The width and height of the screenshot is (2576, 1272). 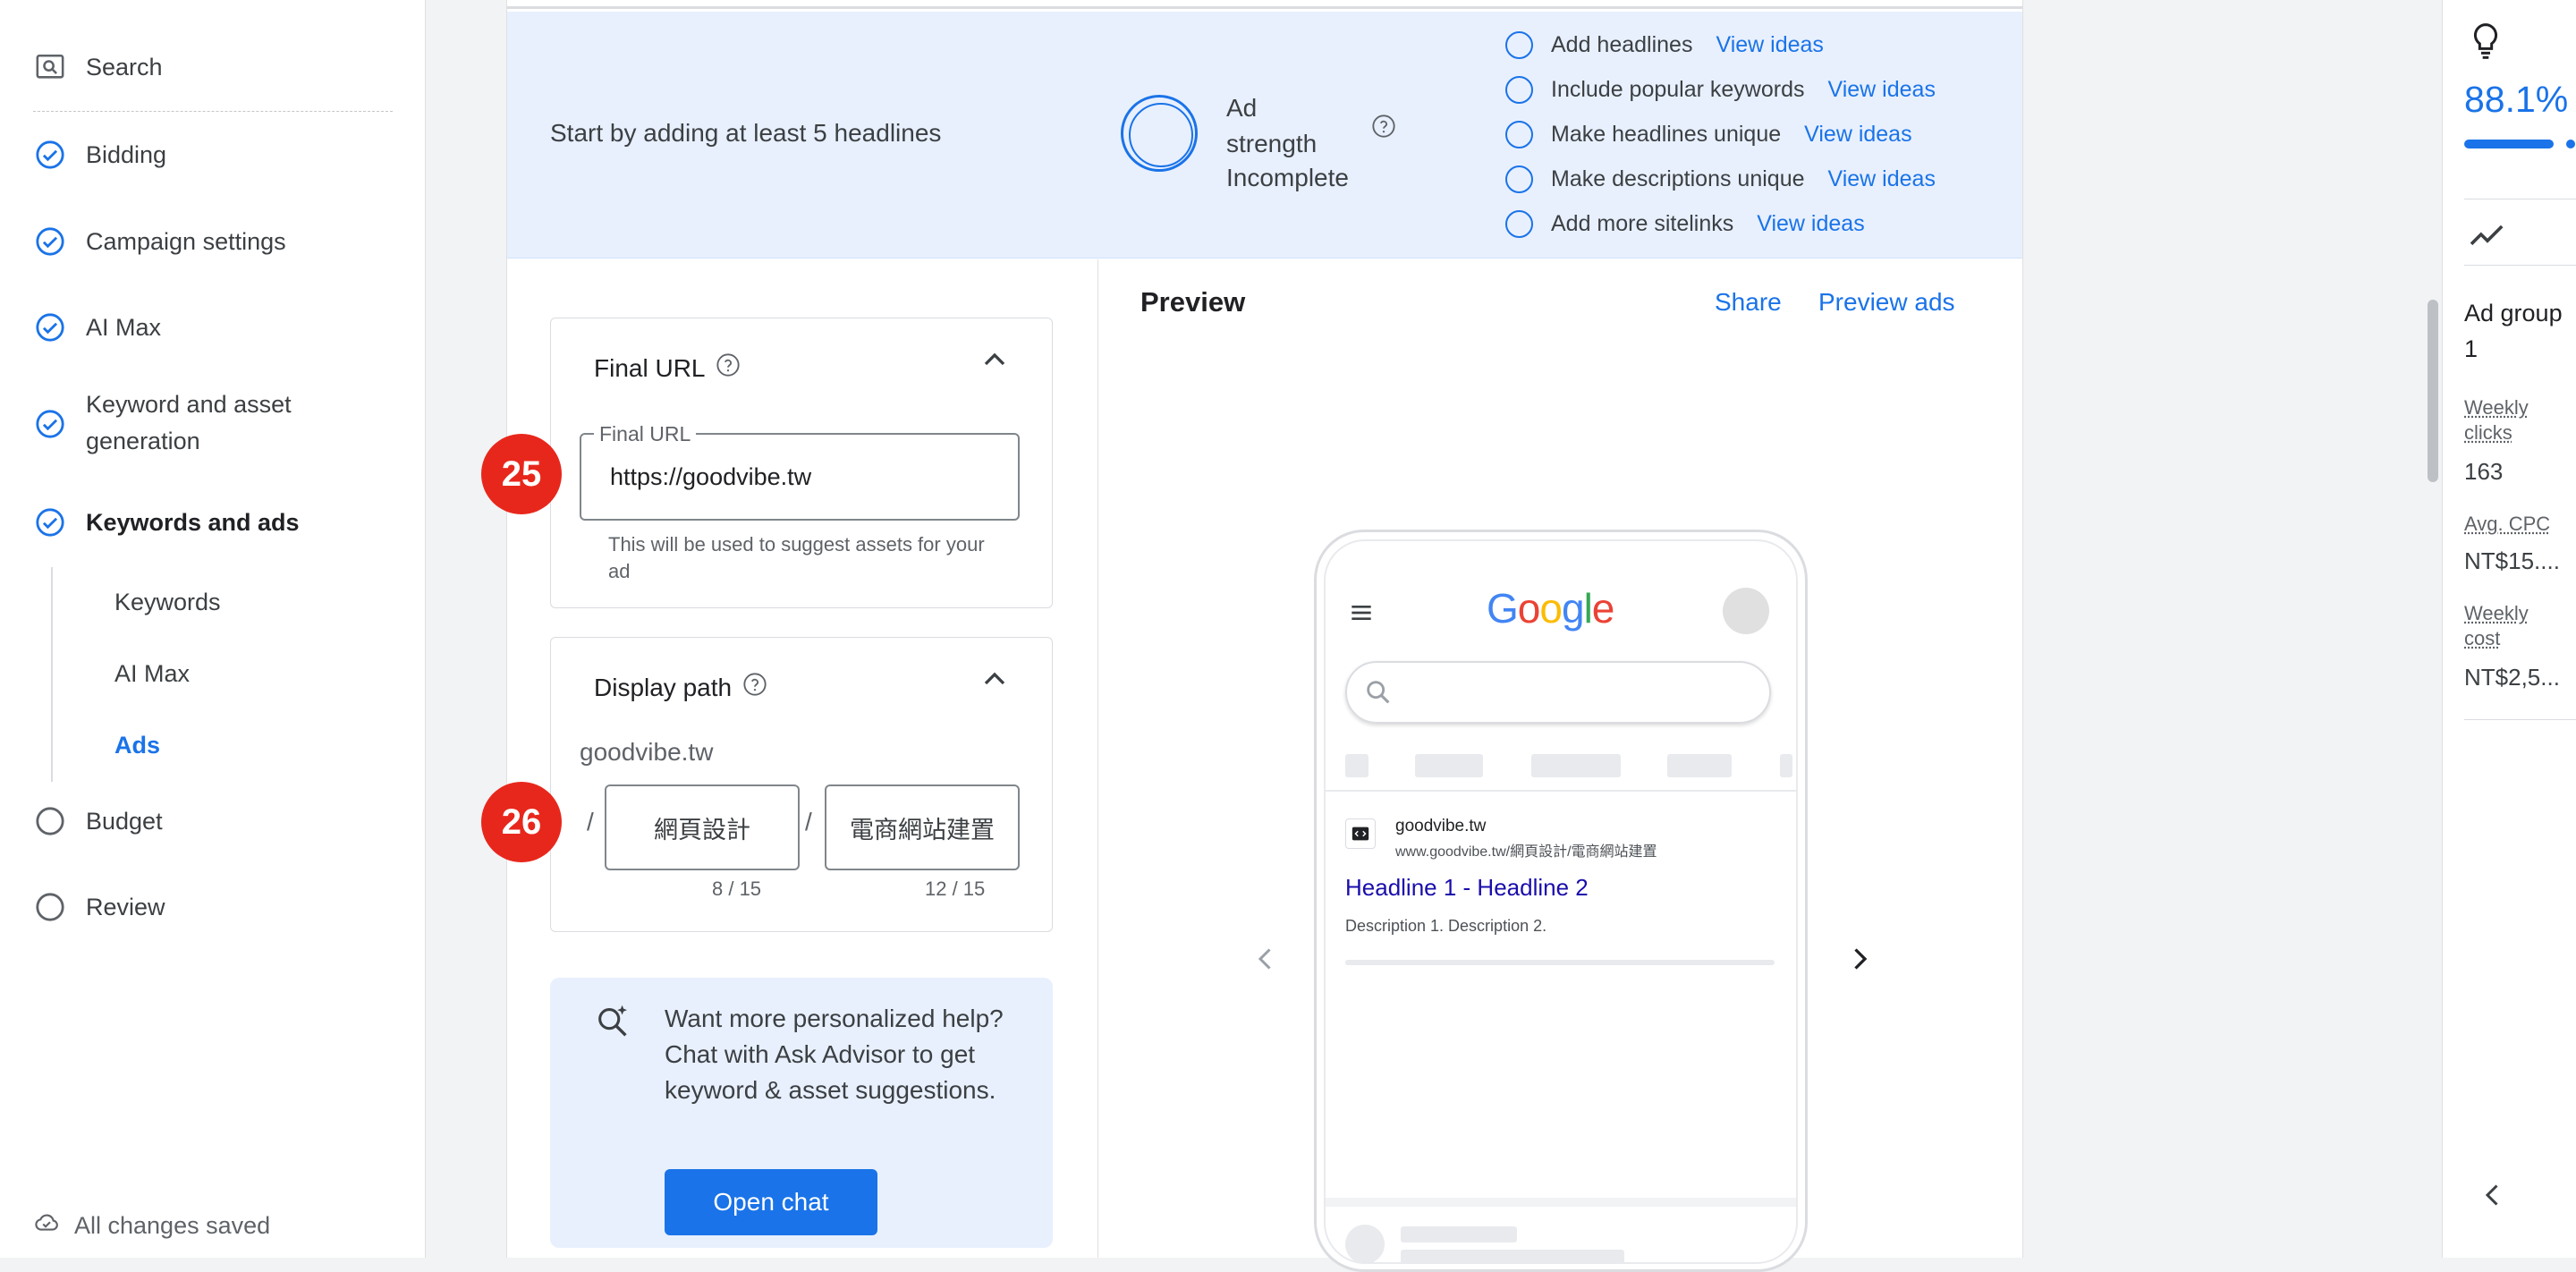 What do you see at coordinates (213, 424) in the screenshot?
I see `sidebar-item-keyword-asset-generation: Keyword and asset generation` at bounding box center [213, 424].